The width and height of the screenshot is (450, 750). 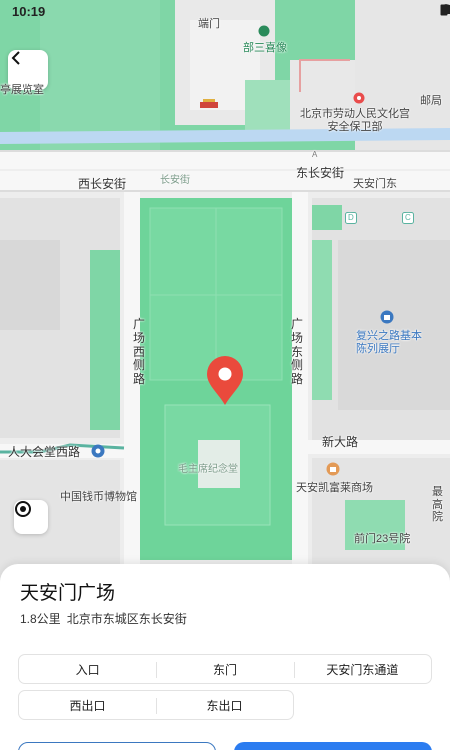 I want to click on tiananmen-gate-icon, so click(x=209, y=103).